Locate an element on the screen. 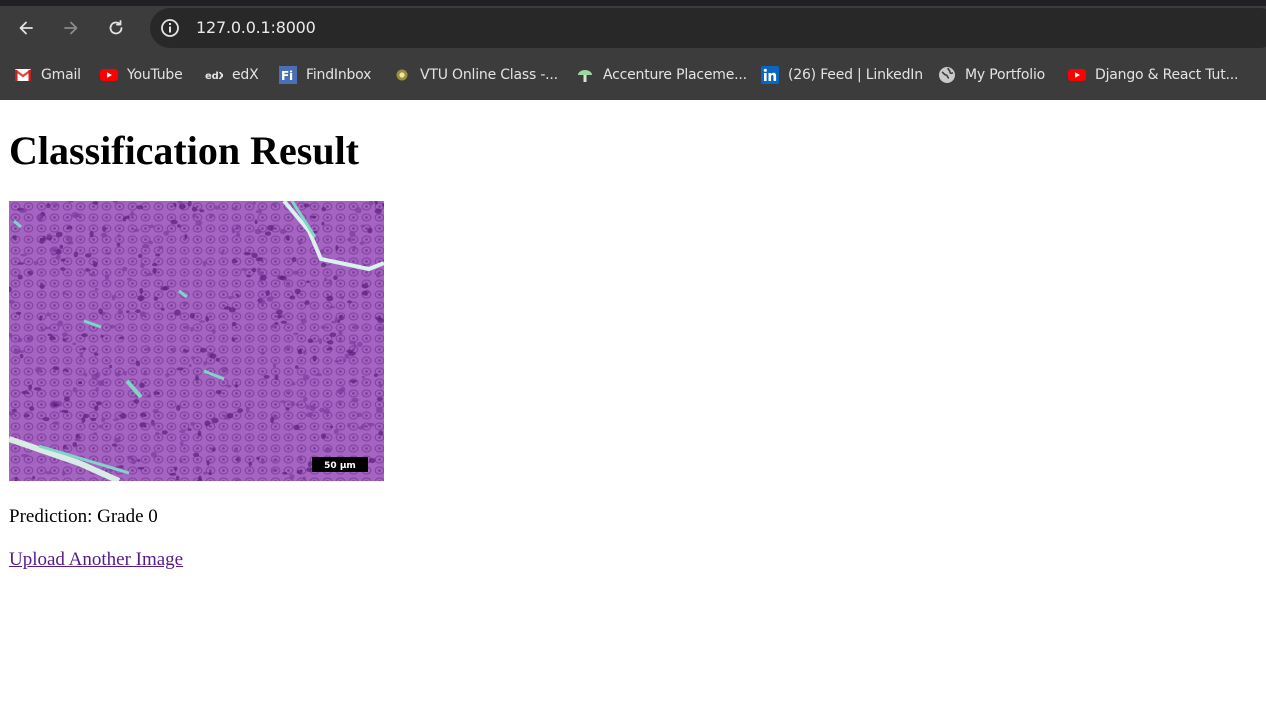 The height and width of the screenshot is (724, 1266). bookmark-gmail: Gmail is located at coordinates (47, 75).